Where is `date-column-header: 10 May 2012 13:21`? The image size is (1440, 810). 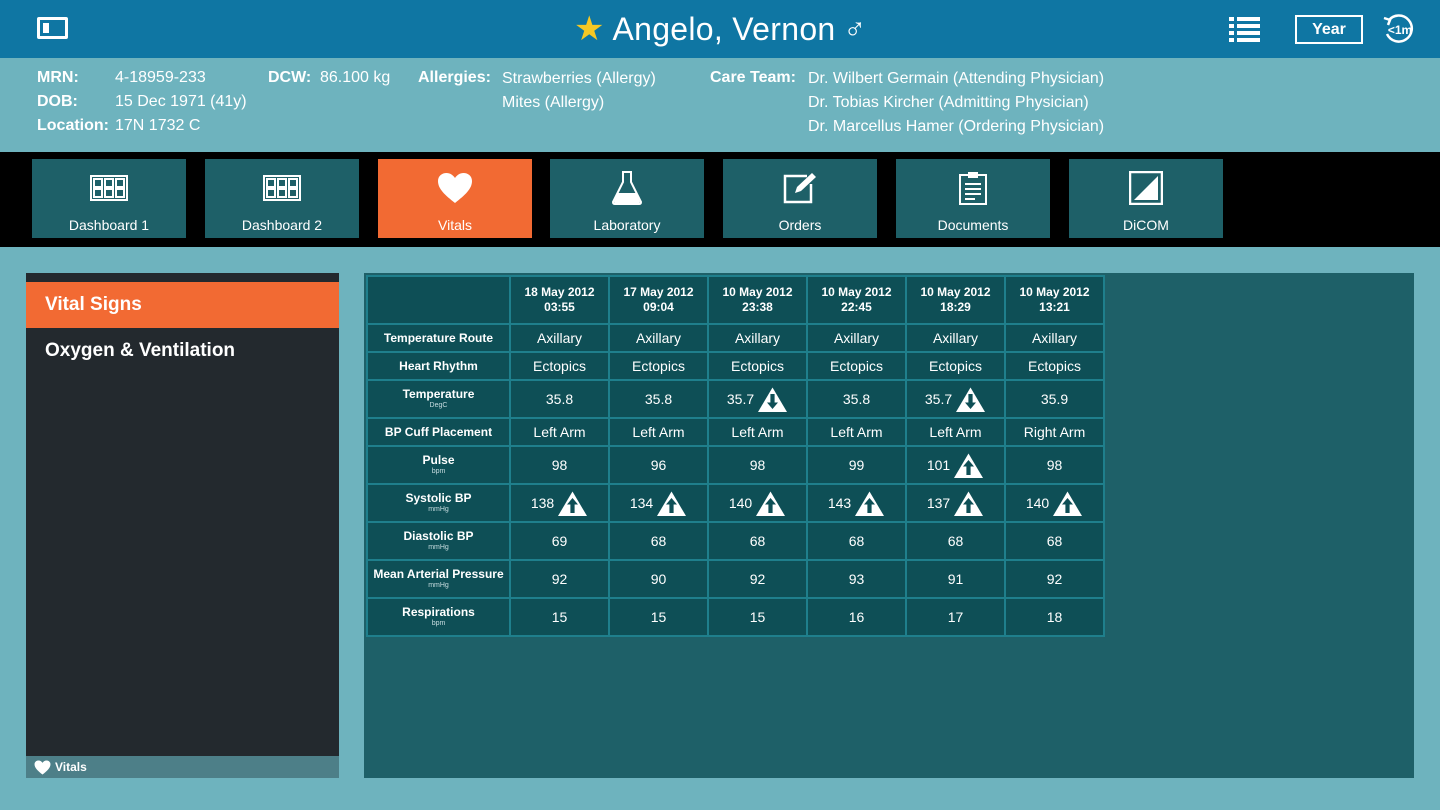 date-column-header: 10 May 2012 13:21 is located at coordinates (1054, 300).